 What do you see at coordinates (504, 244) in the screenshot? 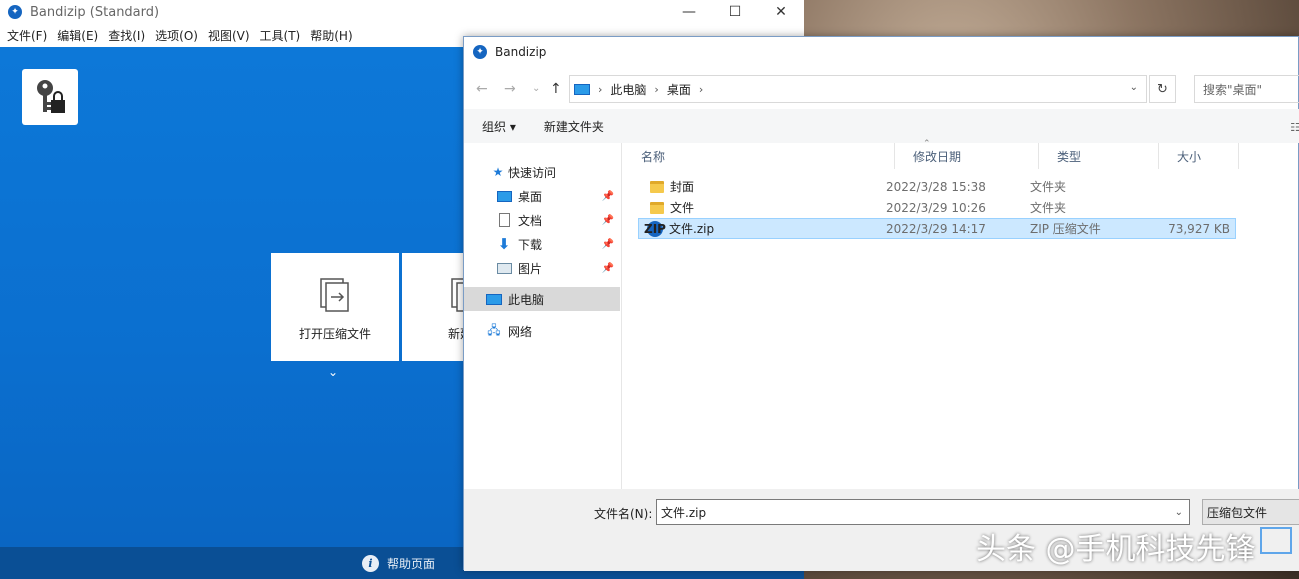
I see `download-icon: ⬇` at bounding box center [504, 244].